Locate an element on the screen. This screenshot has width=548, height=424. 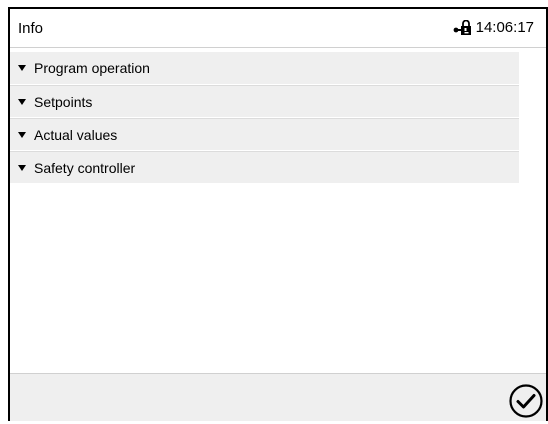
clock-time: 14:06:17 is located at coordinates (504, 27).